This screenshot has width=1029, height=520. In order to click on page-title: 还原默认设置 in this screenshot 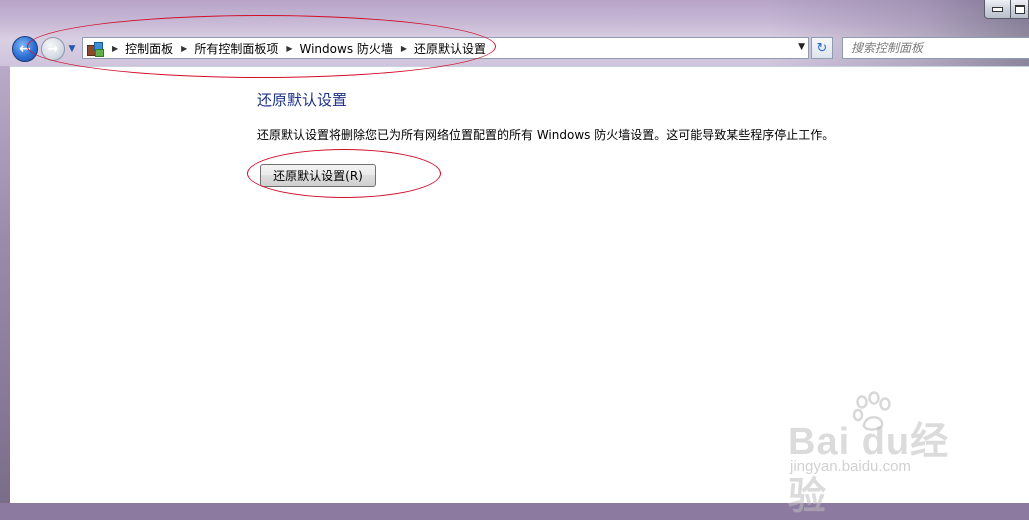, I will do `click(302, 100)`.